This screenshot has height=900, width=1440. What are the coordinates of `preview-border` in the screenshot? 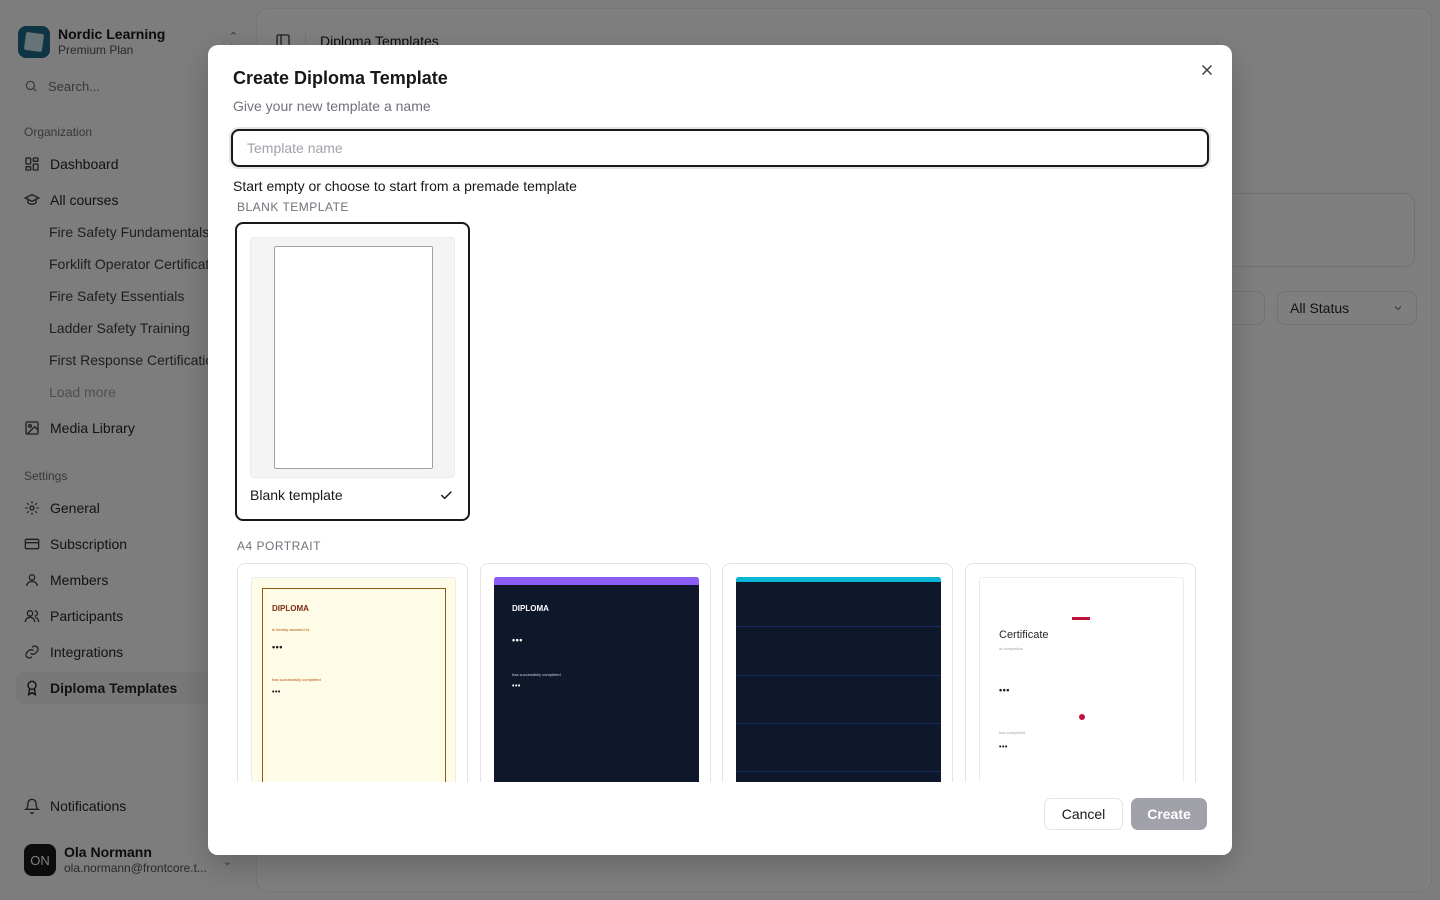 It's located at (354, 685).